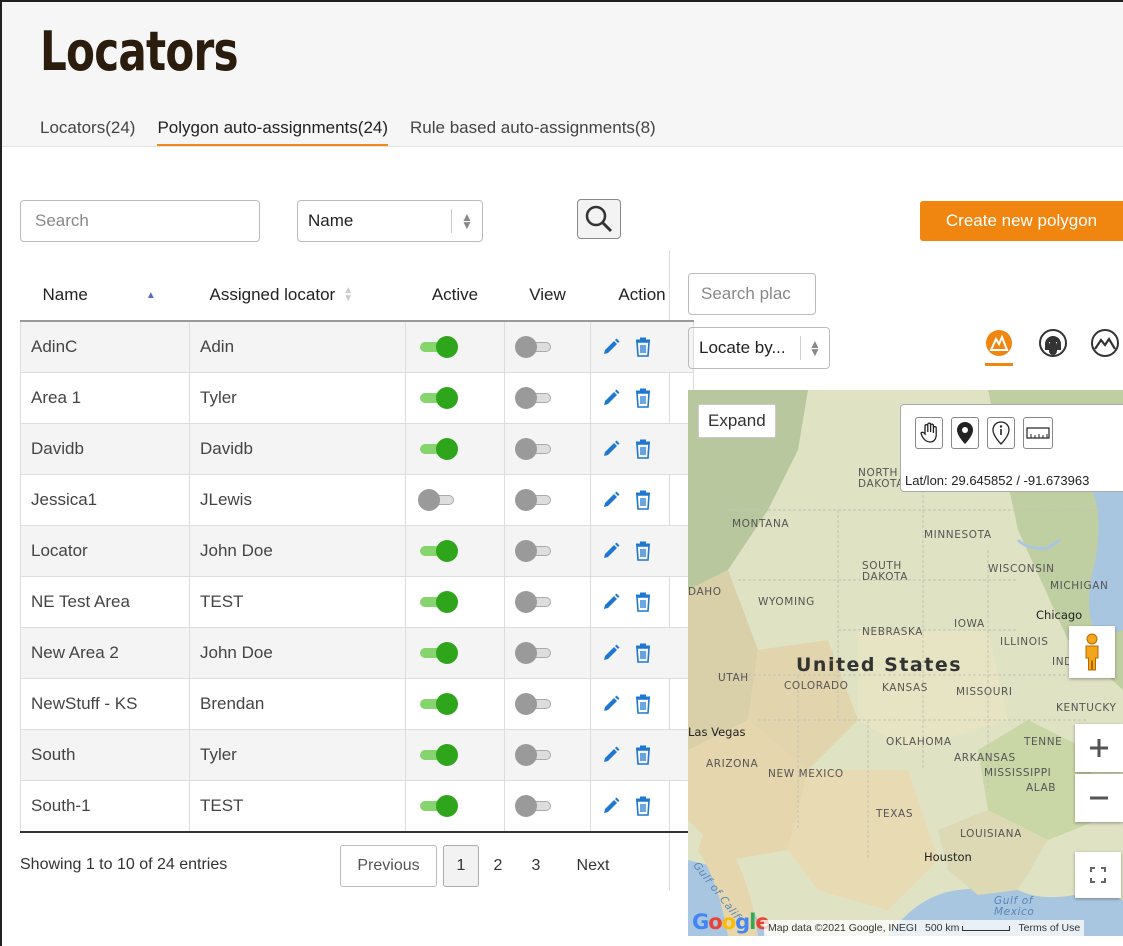 This screenshot has width=1123, height=946. What do you see at coordinates (1099, 798) in the screenshot?
I see `zoom-out-button` at bounding box center [1099, 798].